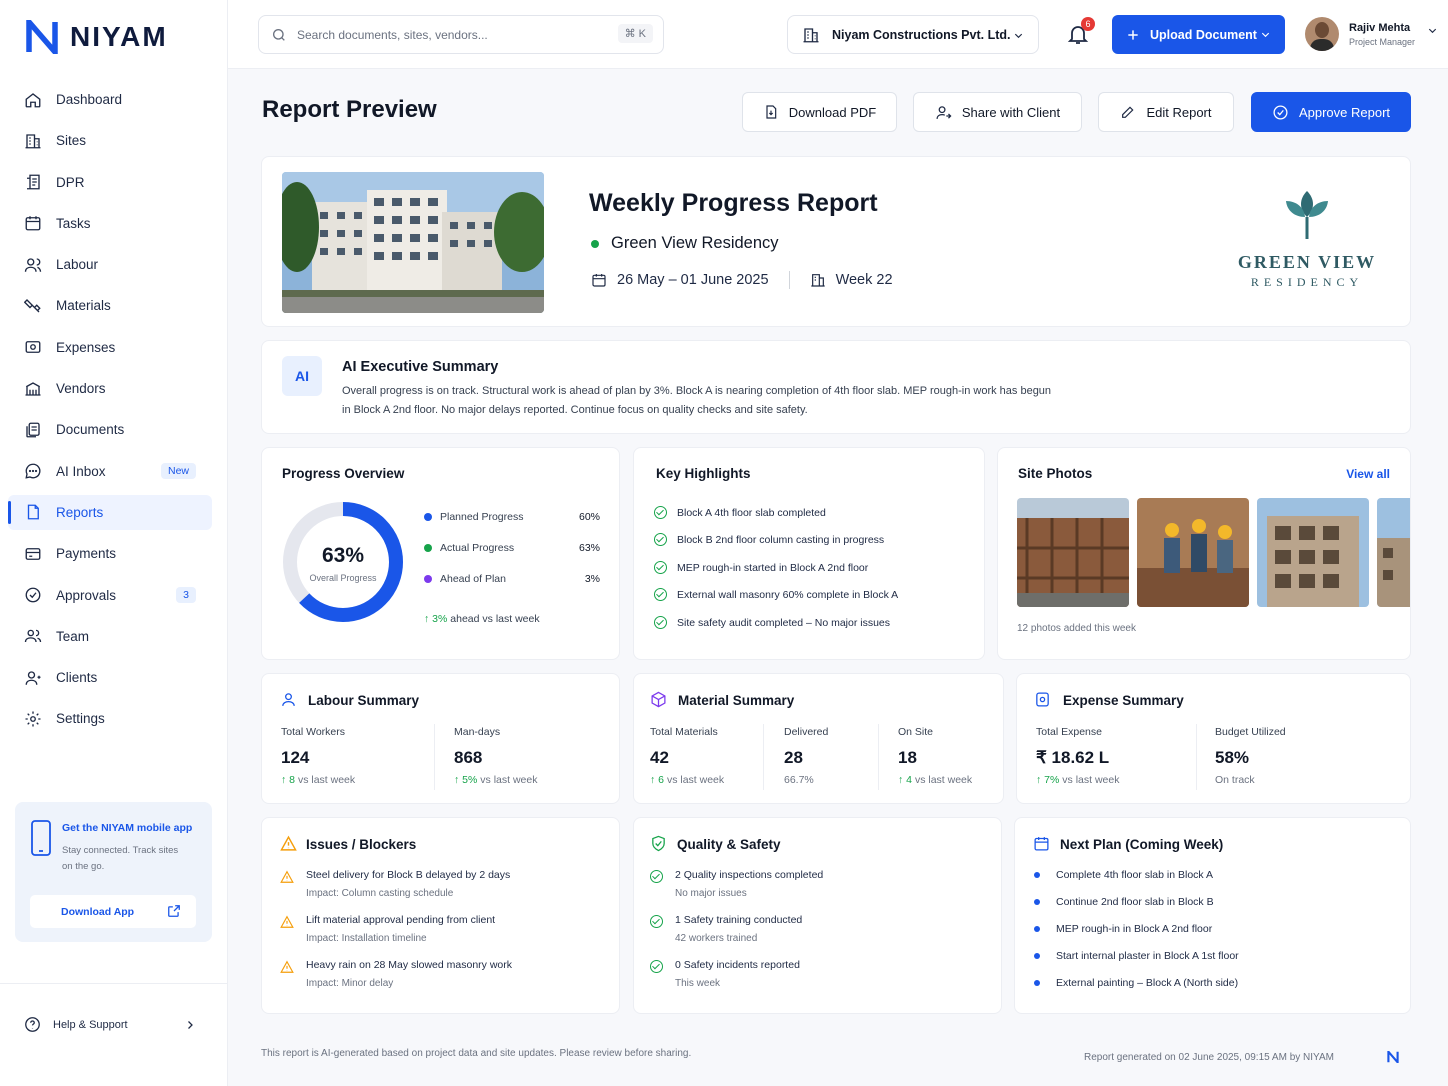 The width and height of the screenshot is (1448, 1086). I want to click on sidebar-item-reports: Reports, so click(110, 512).